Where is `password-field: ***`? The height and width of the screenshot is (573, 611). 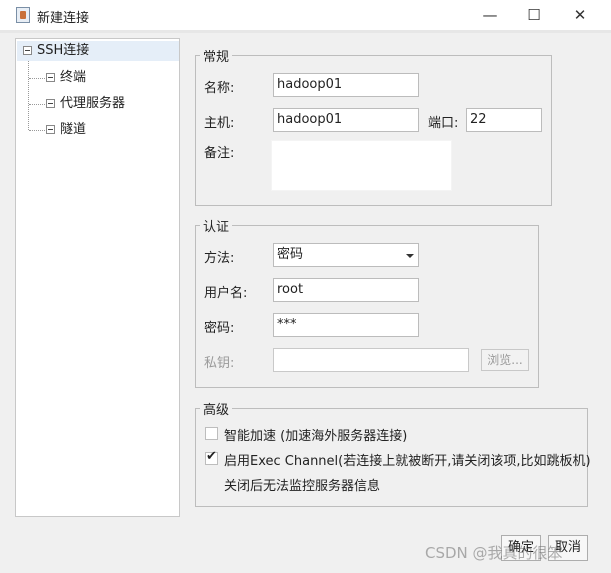
password-field: *** is located at coordinates (346, 325).